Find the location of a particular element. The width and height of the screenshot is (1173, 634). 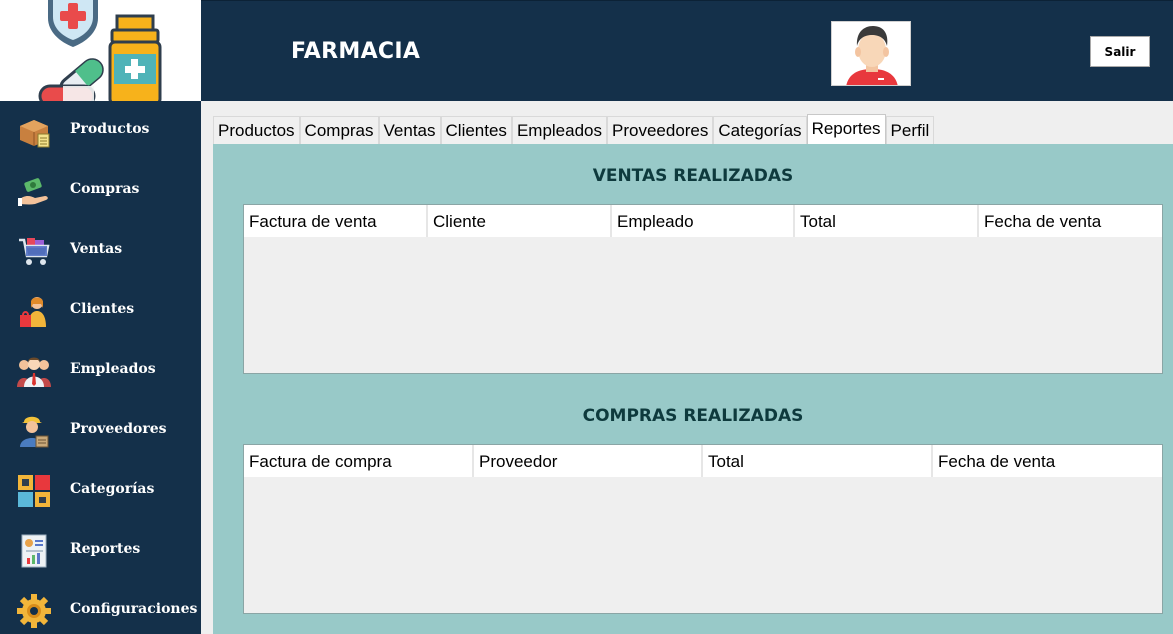

pharmacy-logo-icon is located at coordinates (100, 50).